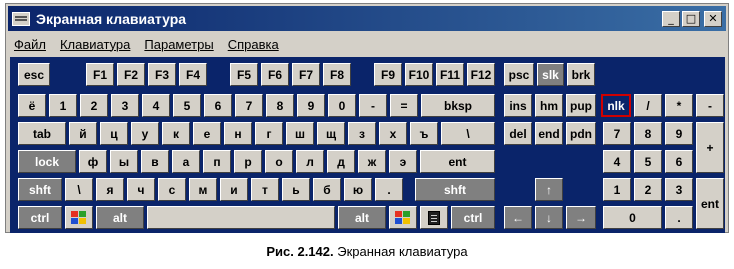 This screenshot has width=734, height=269. I want to click on key-3: 3, so click(125, 105).